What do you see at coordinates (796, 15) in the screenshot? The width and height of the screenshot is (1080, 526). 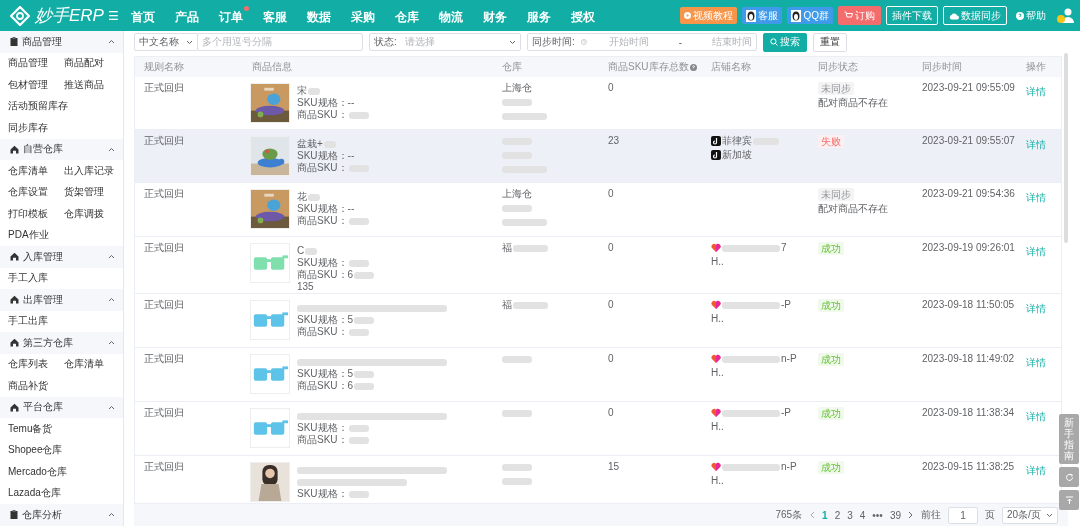 I see `penguin-icon` at bounding box center [796, 15].